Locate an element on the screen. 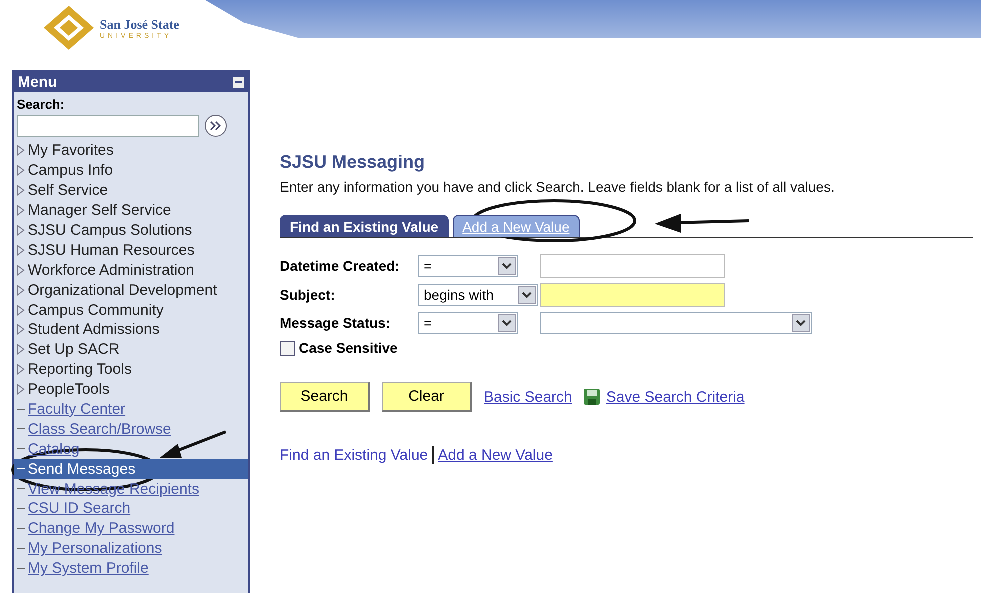 The height and width of the screenshot is (593, 981). field-label: Message Status: is located at coordinates (336, 323).